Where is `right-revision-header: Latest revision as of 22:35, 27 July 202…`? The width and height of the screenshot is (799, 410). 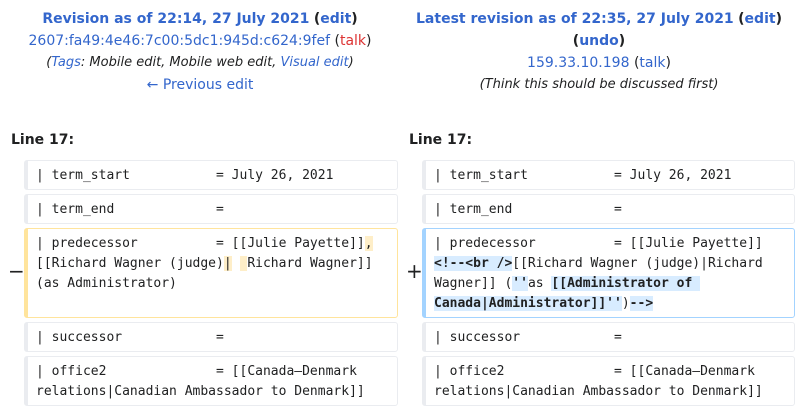 right-revision-header: Latest revision as of 22:35, 27 July 202… is located at coordinates (599, 52).